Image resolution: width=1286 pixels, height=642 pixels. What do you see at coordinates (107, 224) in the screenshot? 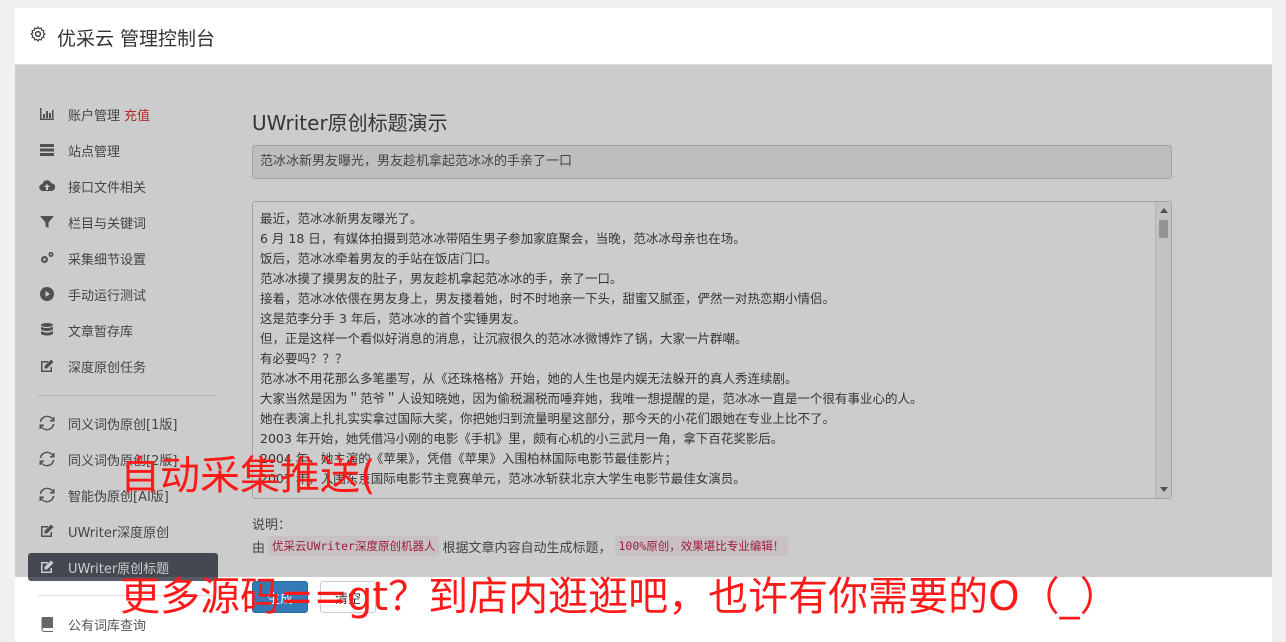
I see `sidebar-item-label: 栏目与关键词` at bounding box center [107, 224].